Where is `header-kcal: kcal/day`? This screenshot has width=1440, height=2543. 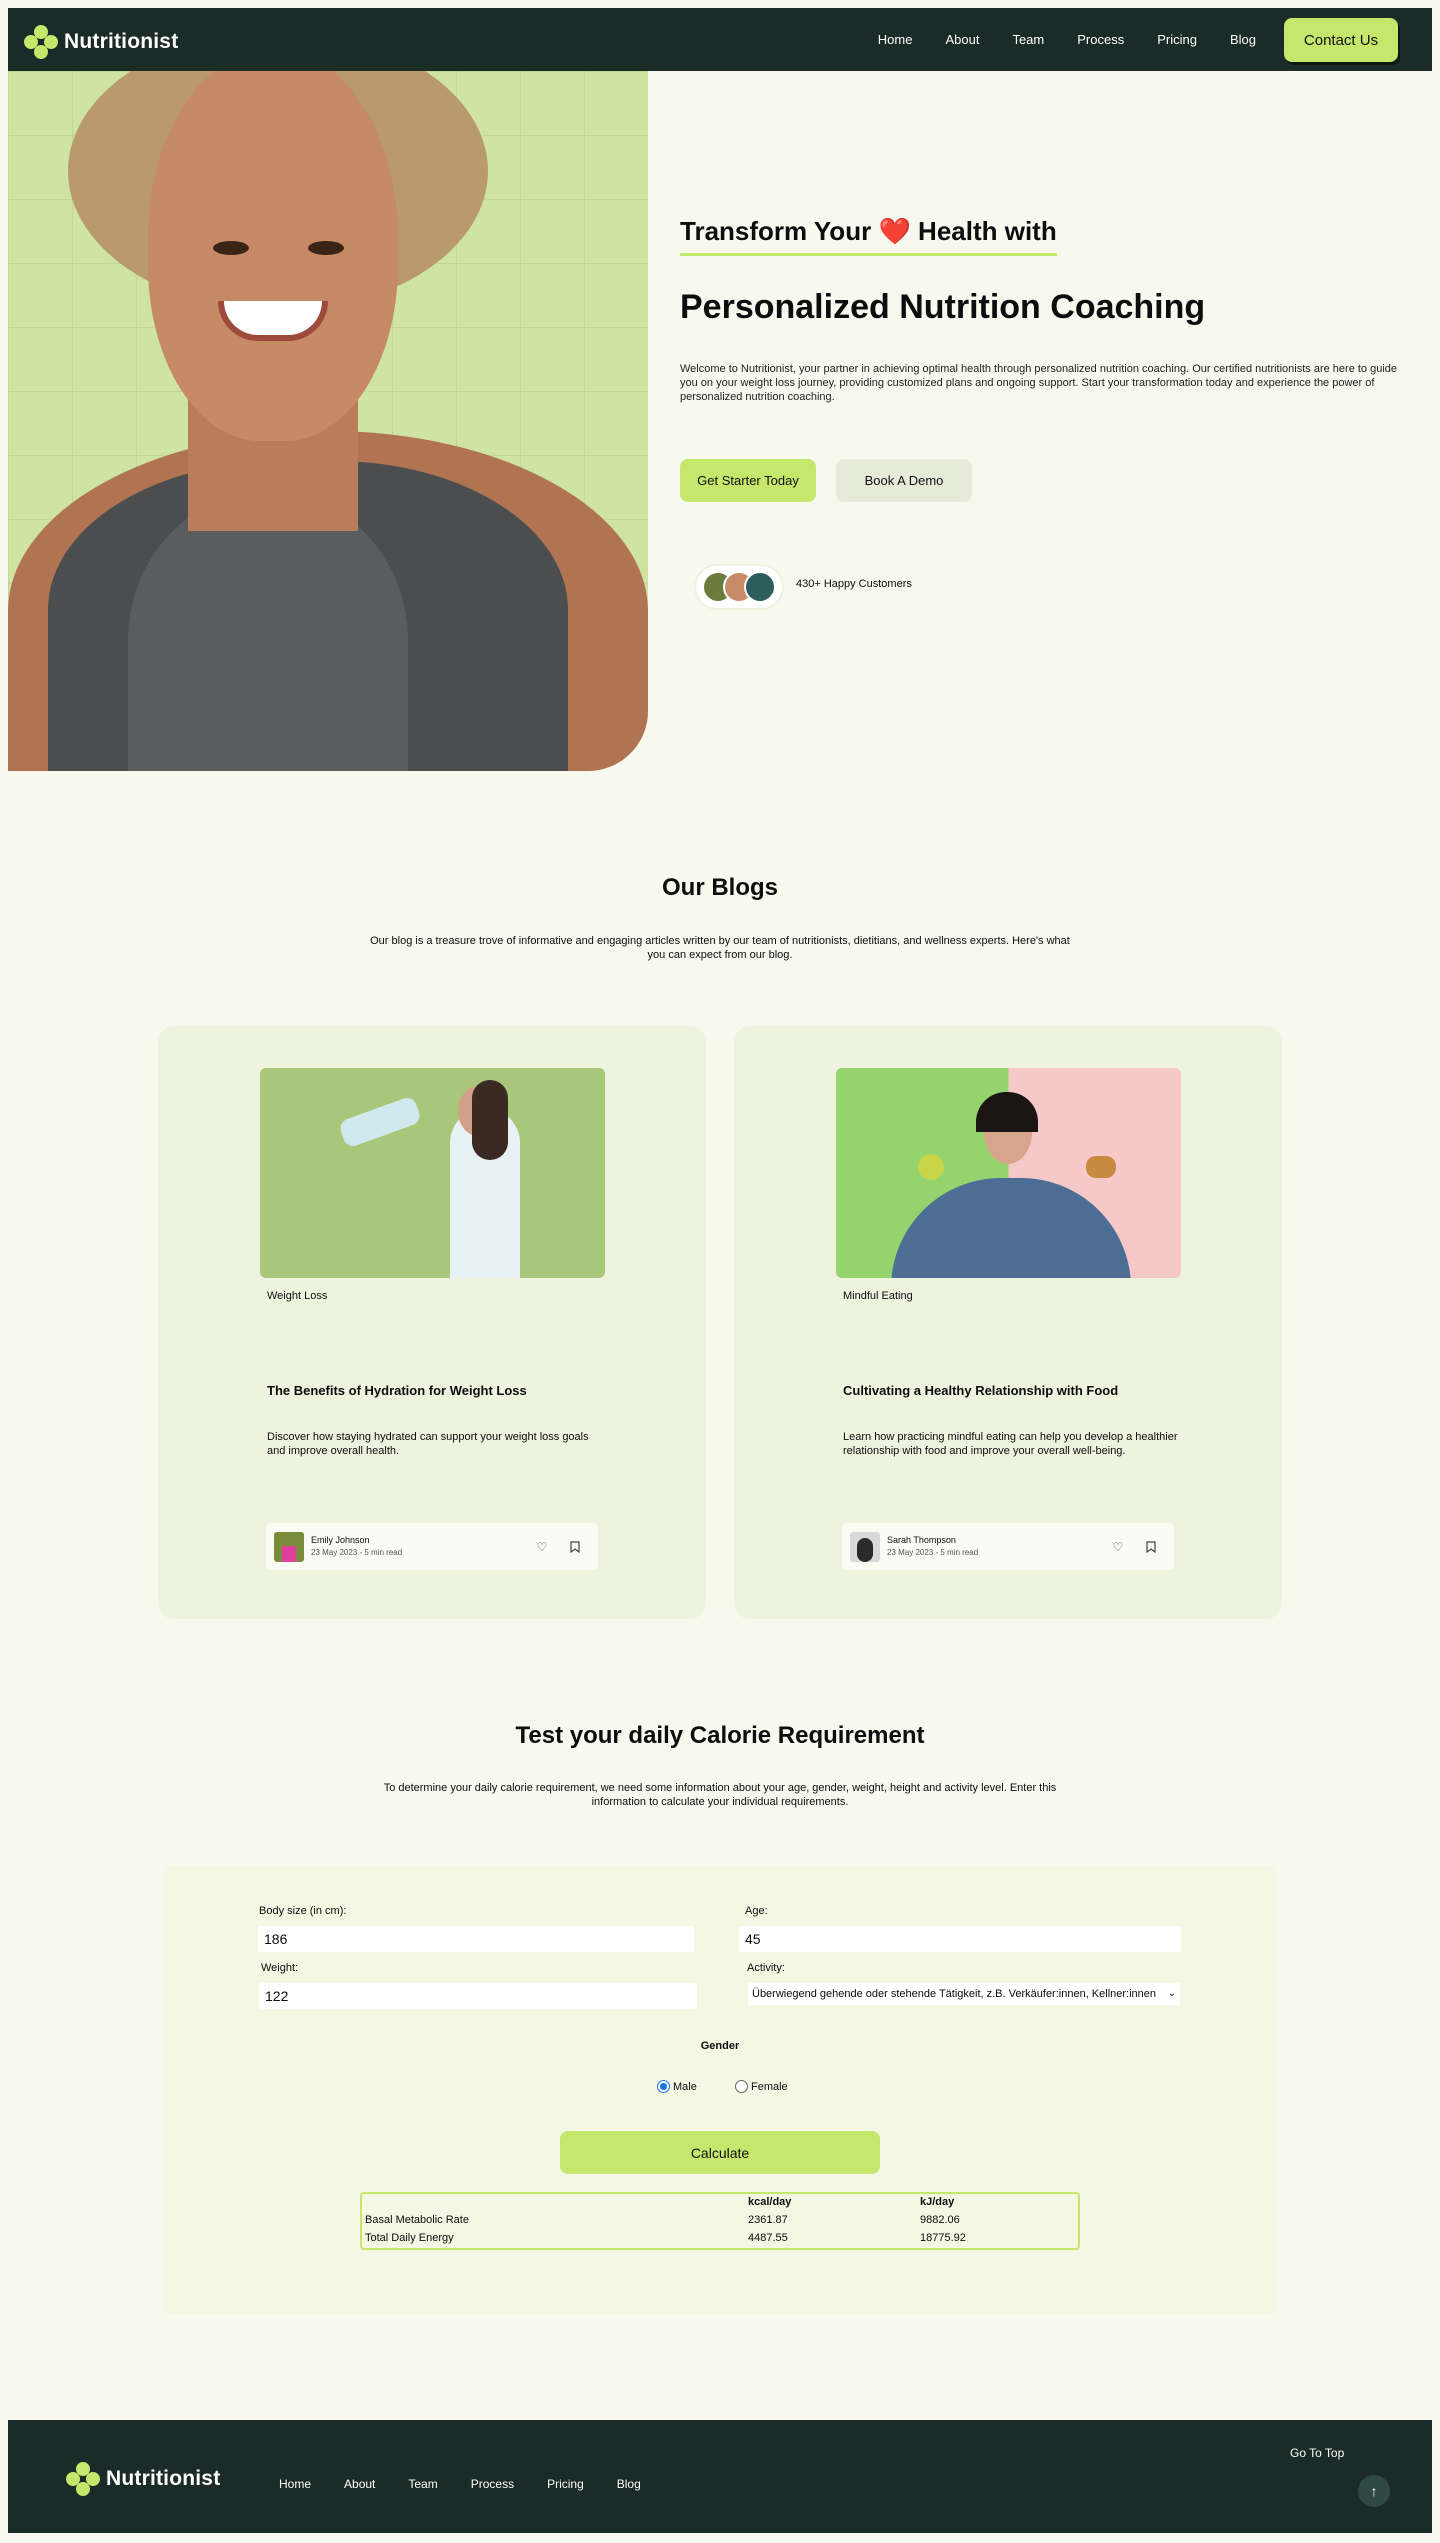 header-kcal: kcal/day is located at coordinates (770, 2202).